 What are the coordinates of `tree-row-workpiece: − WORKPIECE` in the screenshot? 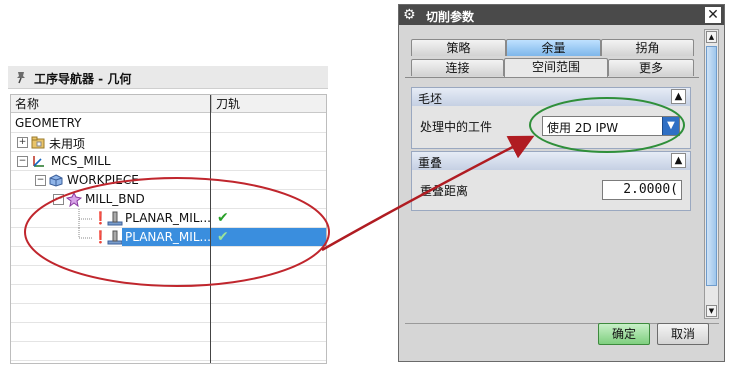 It's located at (168, 180).